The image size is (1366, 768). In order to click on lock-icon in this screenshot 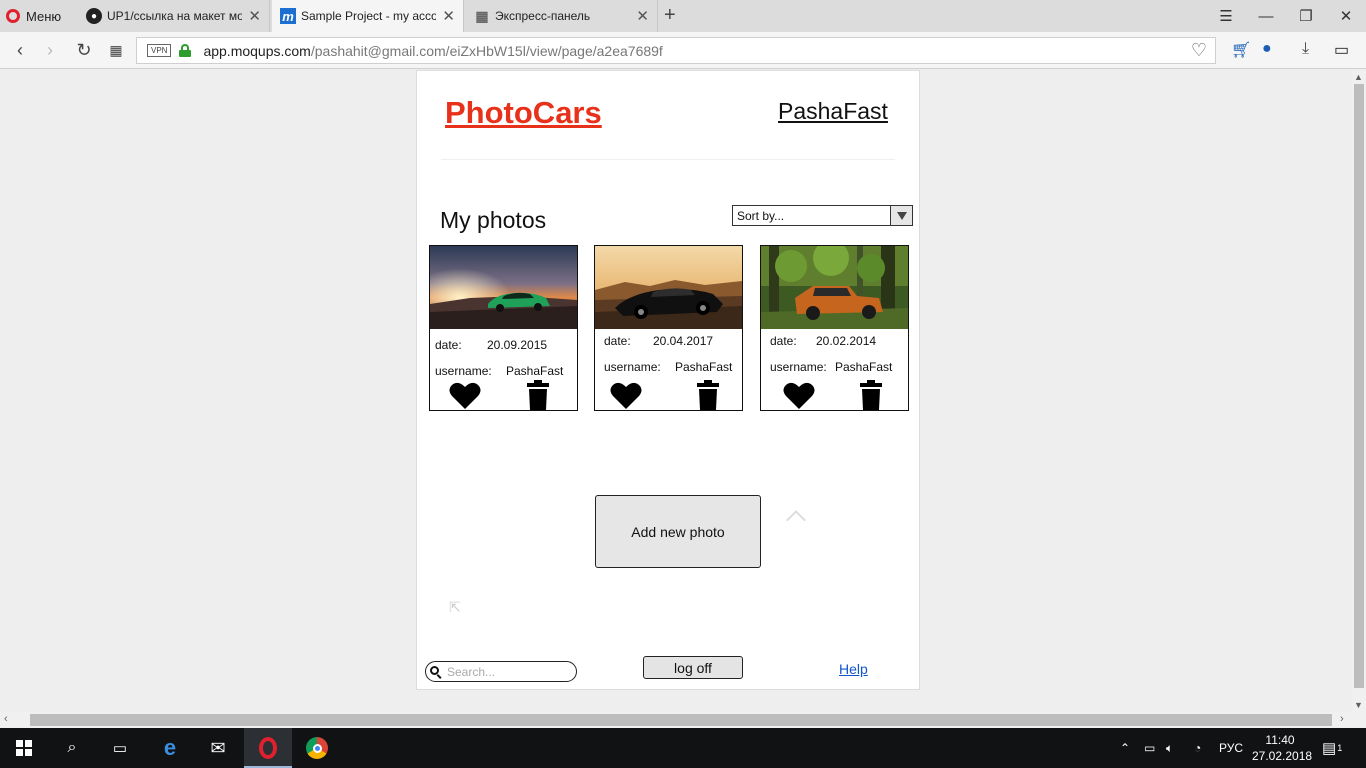, I will do `click(185, 50)`.